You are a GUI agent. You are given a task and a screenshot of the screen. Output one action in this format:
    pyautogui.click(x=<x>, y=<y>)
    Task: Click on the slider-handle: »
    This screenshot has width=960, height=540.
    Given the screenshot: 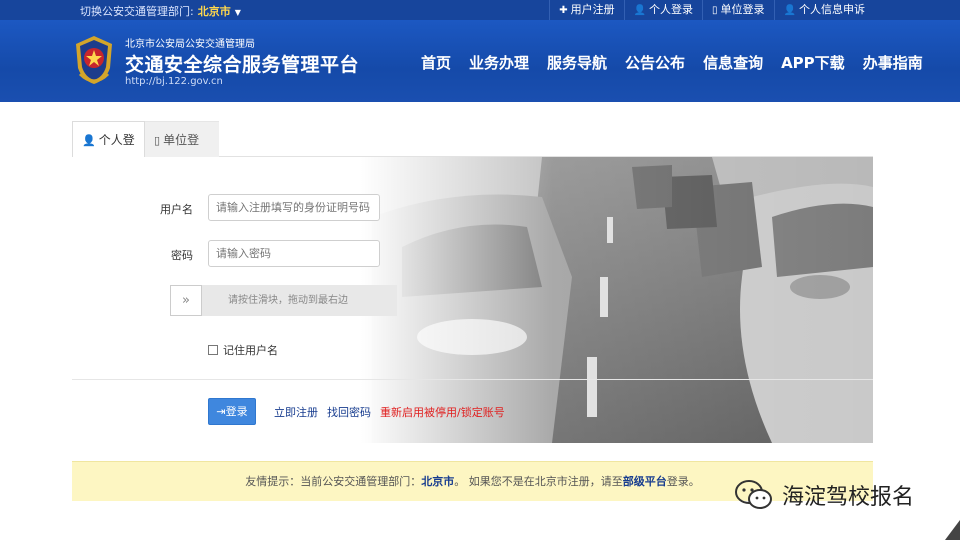 What is the action you would take?
    pyautogui.click(x=186, y=300)
    